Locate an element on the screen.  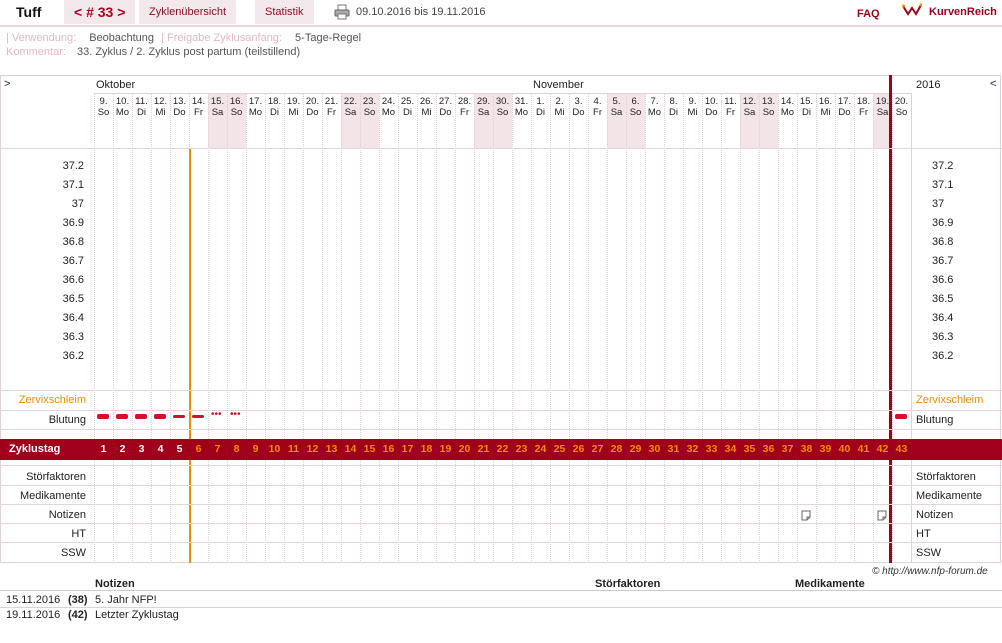
user-title: Tuff is located at coordinates (33, 12).